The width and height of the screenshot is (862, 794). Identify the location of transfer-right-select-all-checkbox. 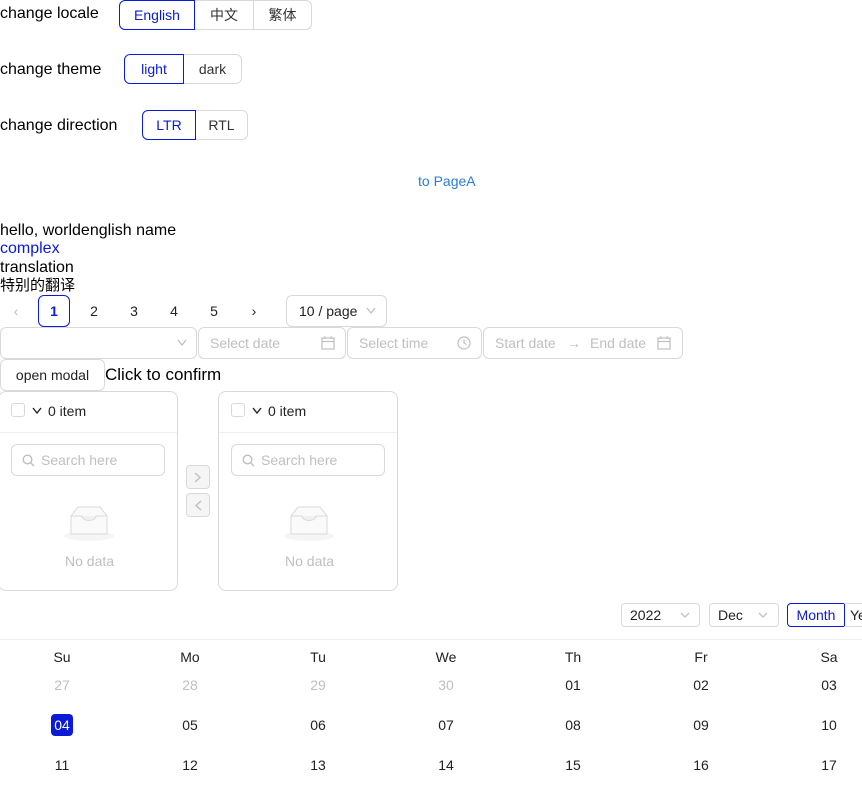
(238, 410).